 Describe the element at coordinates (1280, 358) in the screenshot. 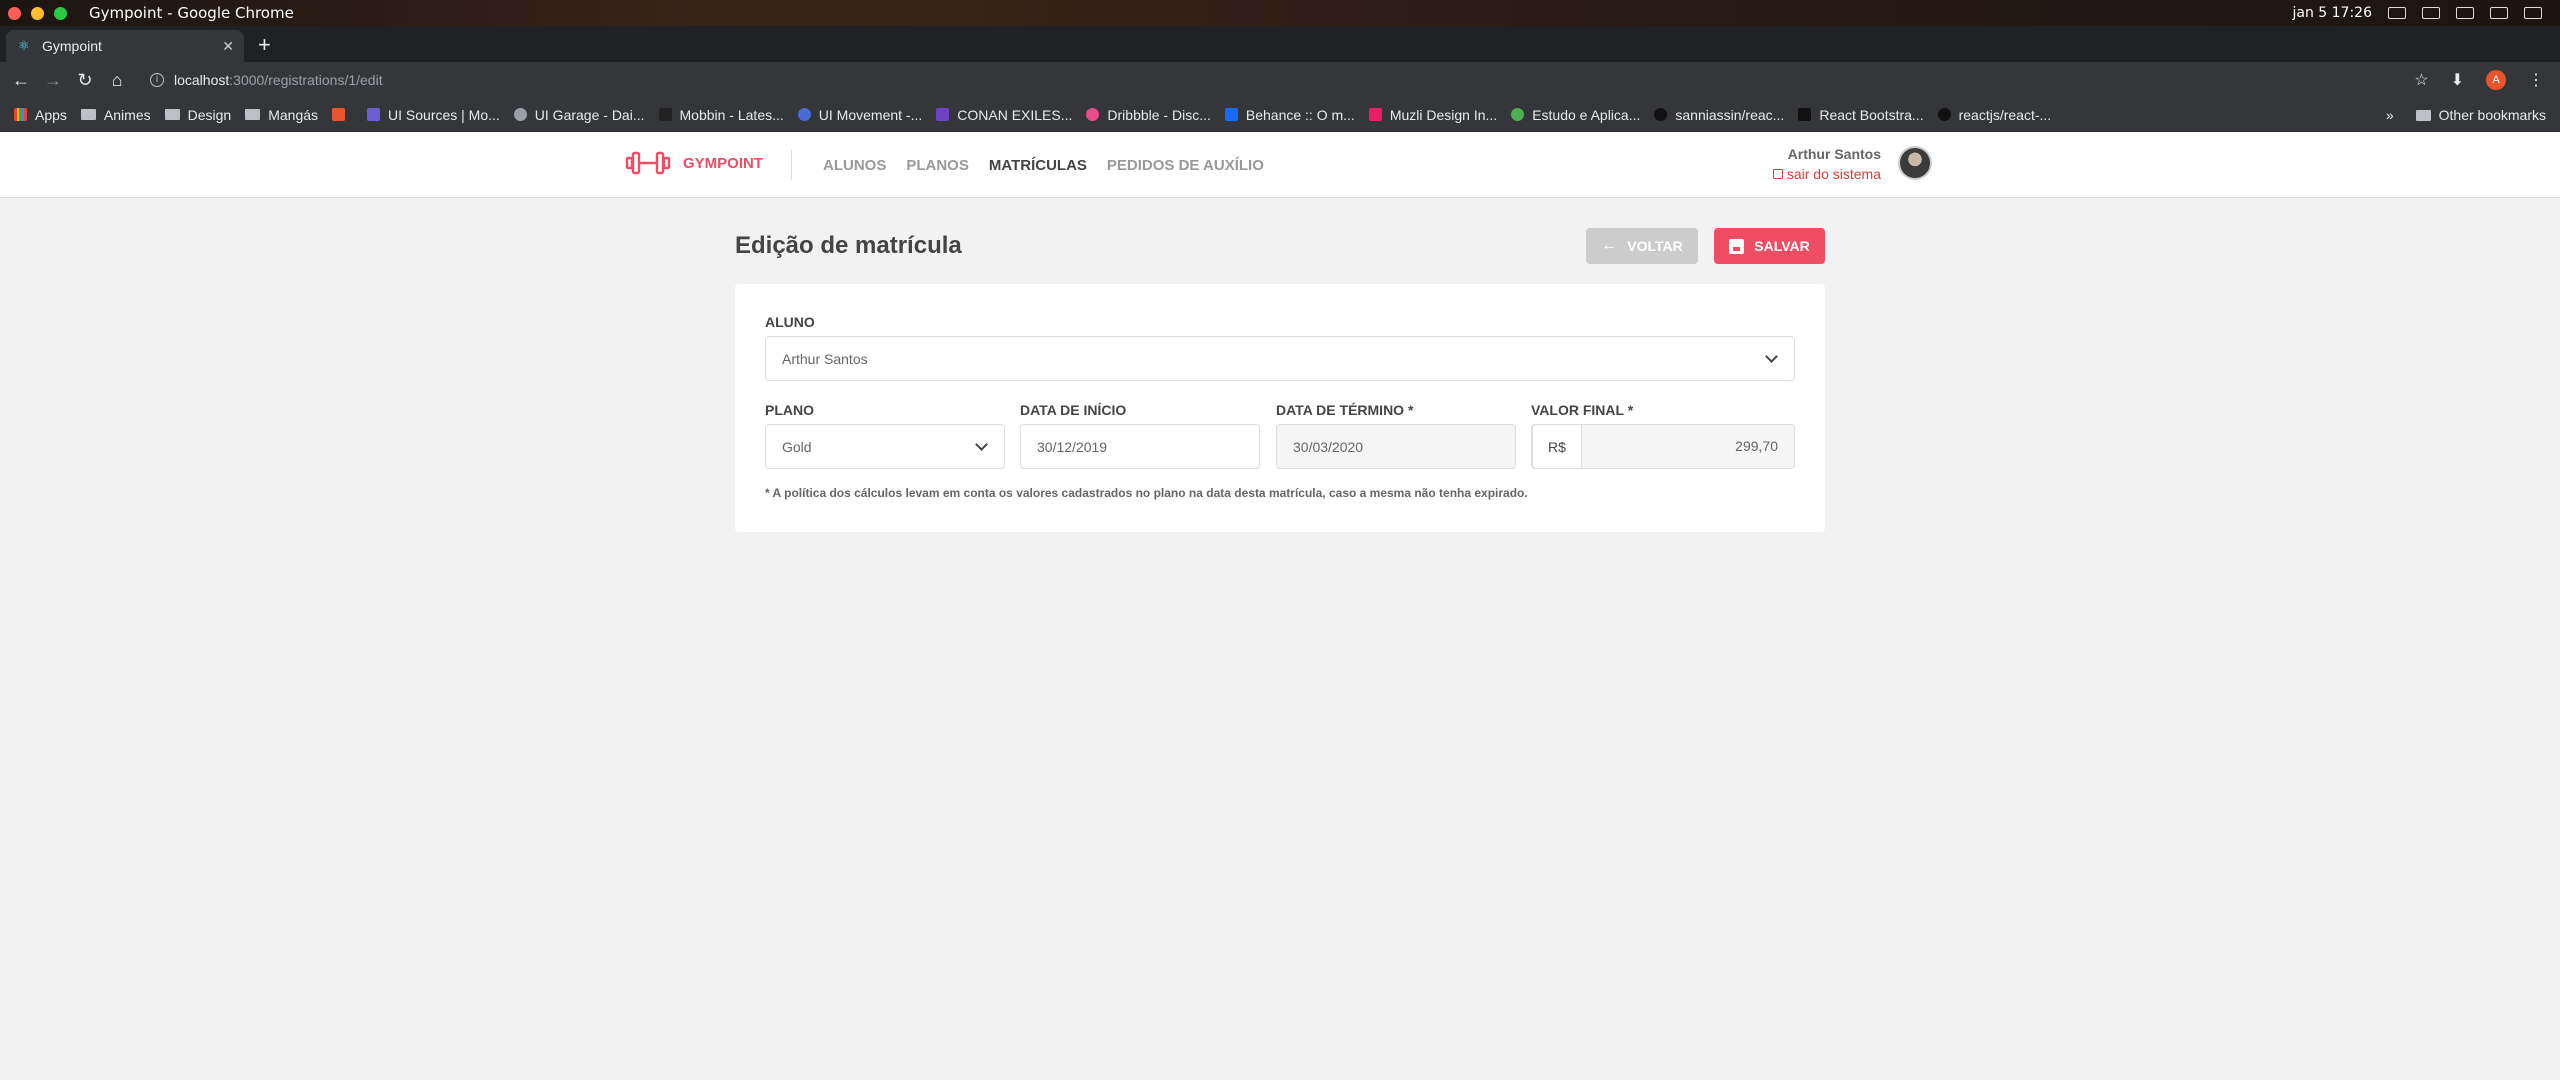

I see `student-select: Arthur Santos` at that location.